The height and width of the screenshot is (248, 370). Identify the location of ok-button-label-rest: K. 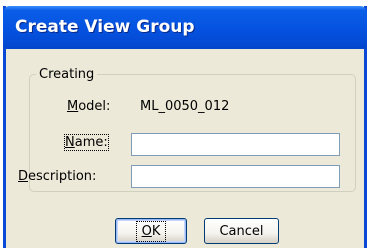
(156, 231).